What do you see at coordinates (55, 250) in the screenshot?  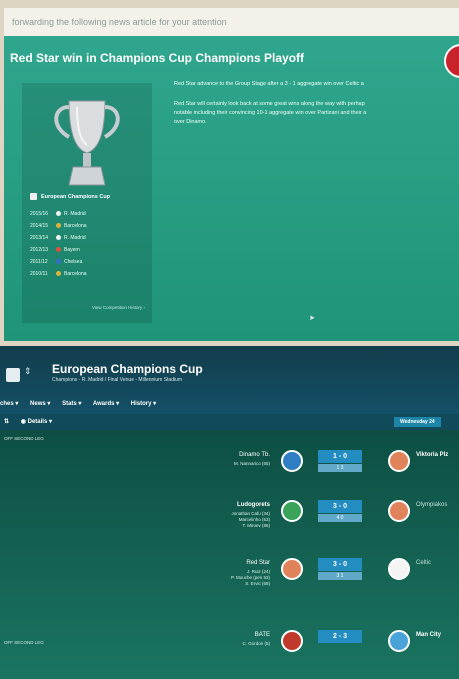 I see `winner-row: 2012/13 Bayern` at bounding box center [55, 250].